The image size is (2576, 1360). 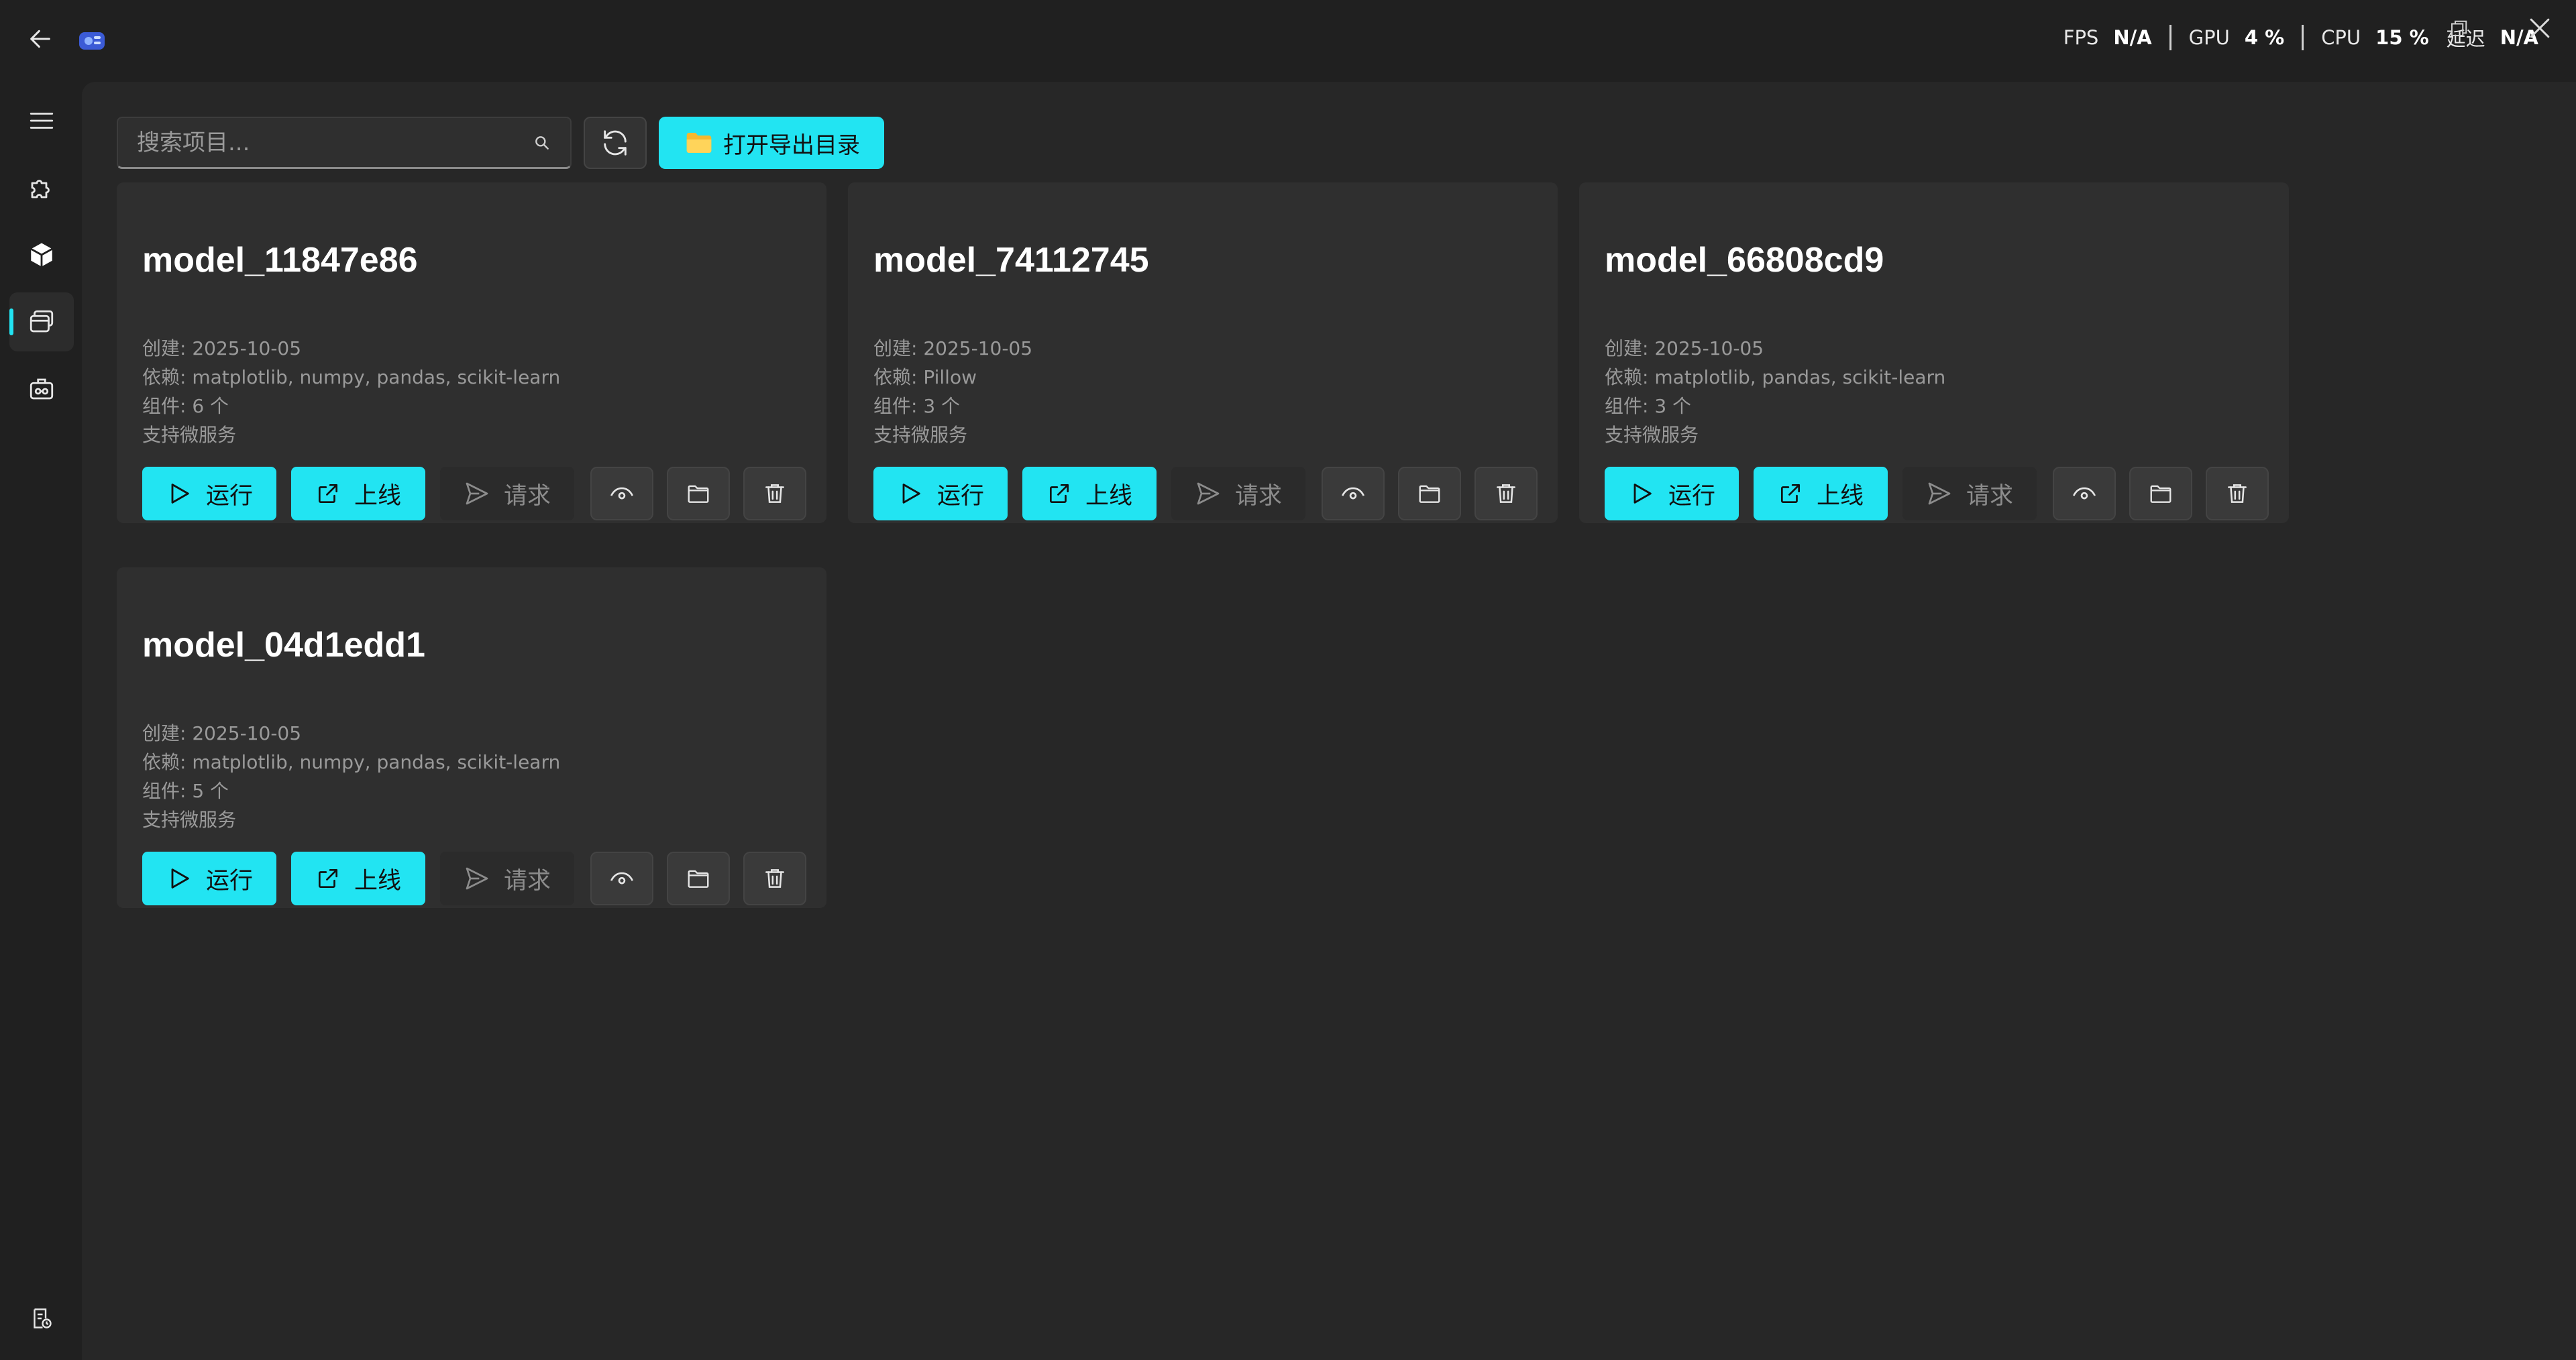 I want to click on log-history-icon, so click(x=43, y=1318).